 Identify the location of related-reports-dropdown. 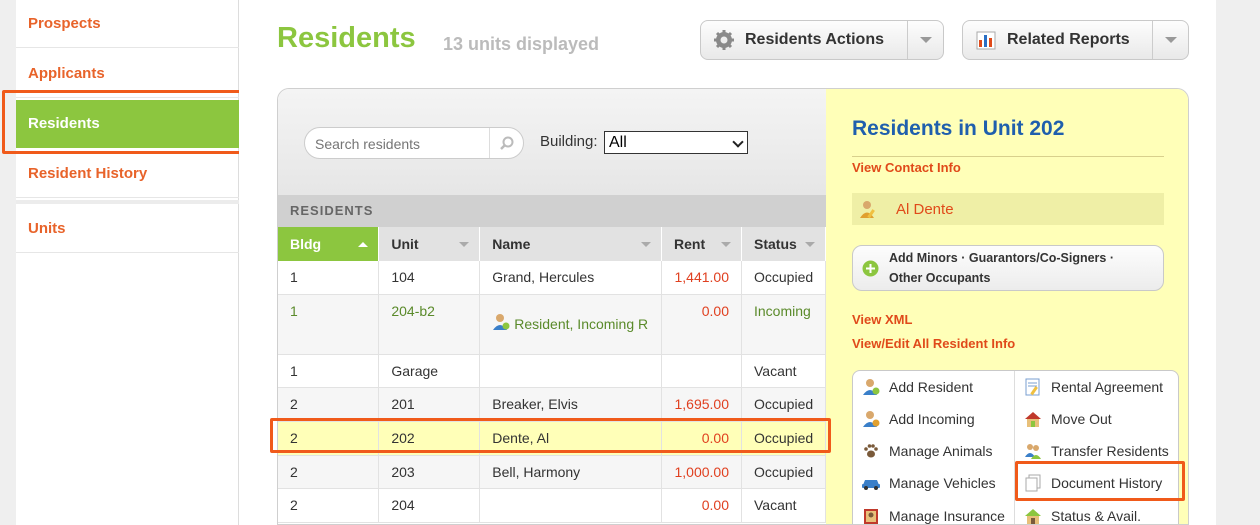
(1170, 40).